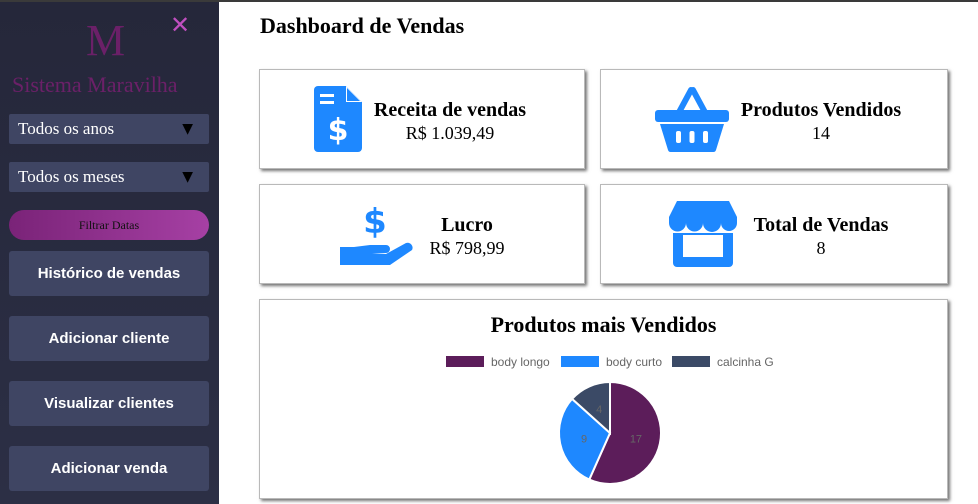 Image resolution: width=978 pixels, height=504 pixels. What do you see at coordinates (821, 110) in the screenshot?
I see `products-sold-label: Produtos Vendidos` at bounding box center [821, 110].